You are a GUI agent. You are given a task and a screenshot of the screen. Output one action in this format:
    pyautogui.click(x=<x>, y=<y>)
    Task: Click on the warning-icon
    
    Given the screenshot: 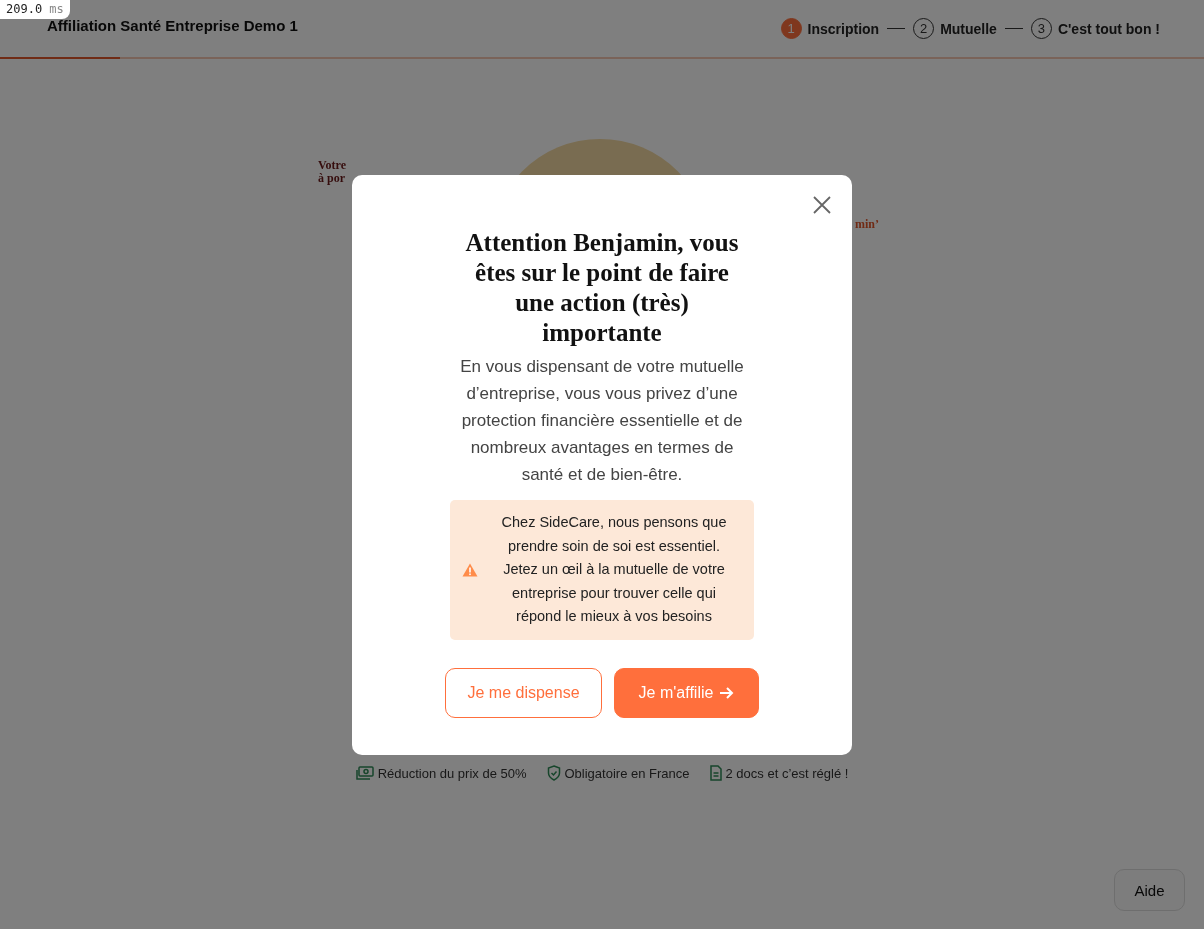 What is the action you would take?
    pyautogui.click(x=470, y=569)
    